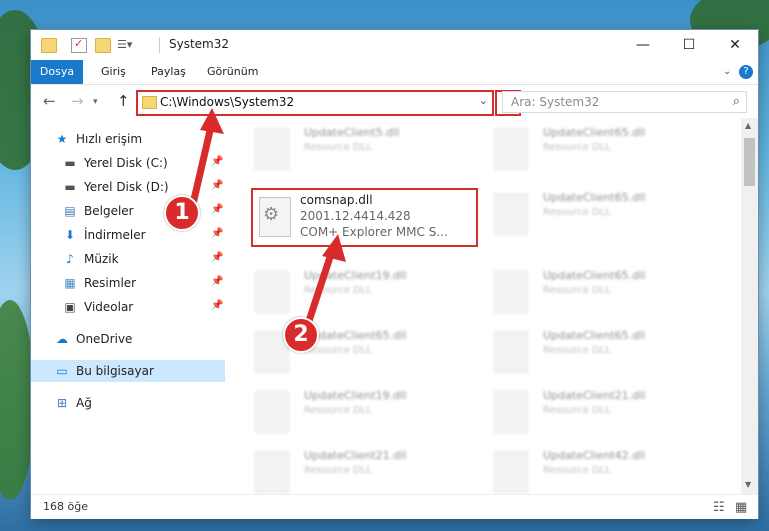 This screenshot has width=769, height=531. I want to click on sidebar-item-this-pc: ▭ Bu bilgisayar, so click(128, 371).